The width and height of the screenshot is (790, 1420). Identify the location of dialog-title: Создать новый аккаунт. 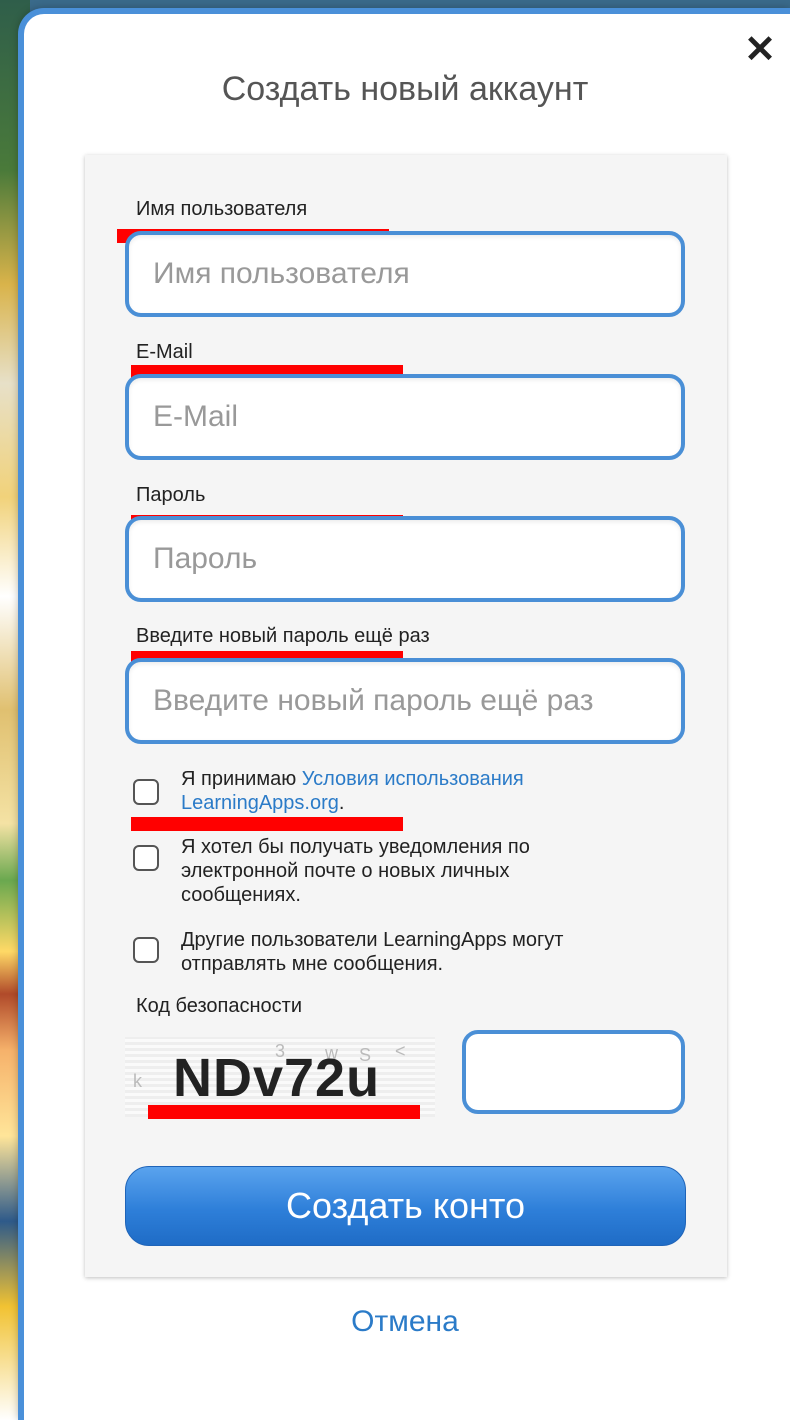
(405, 89).